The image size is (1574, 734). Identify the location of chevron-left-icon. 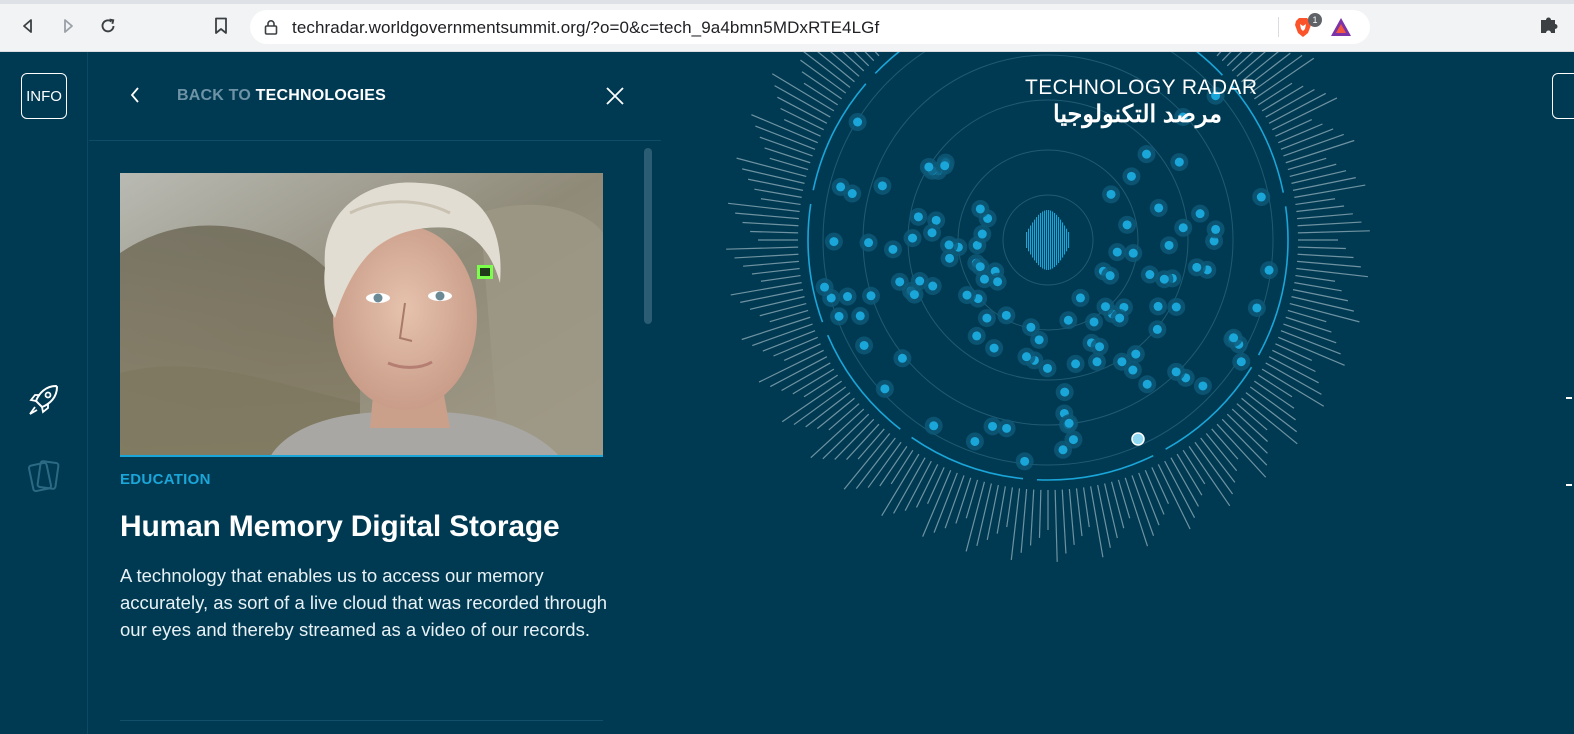
(135, 95).